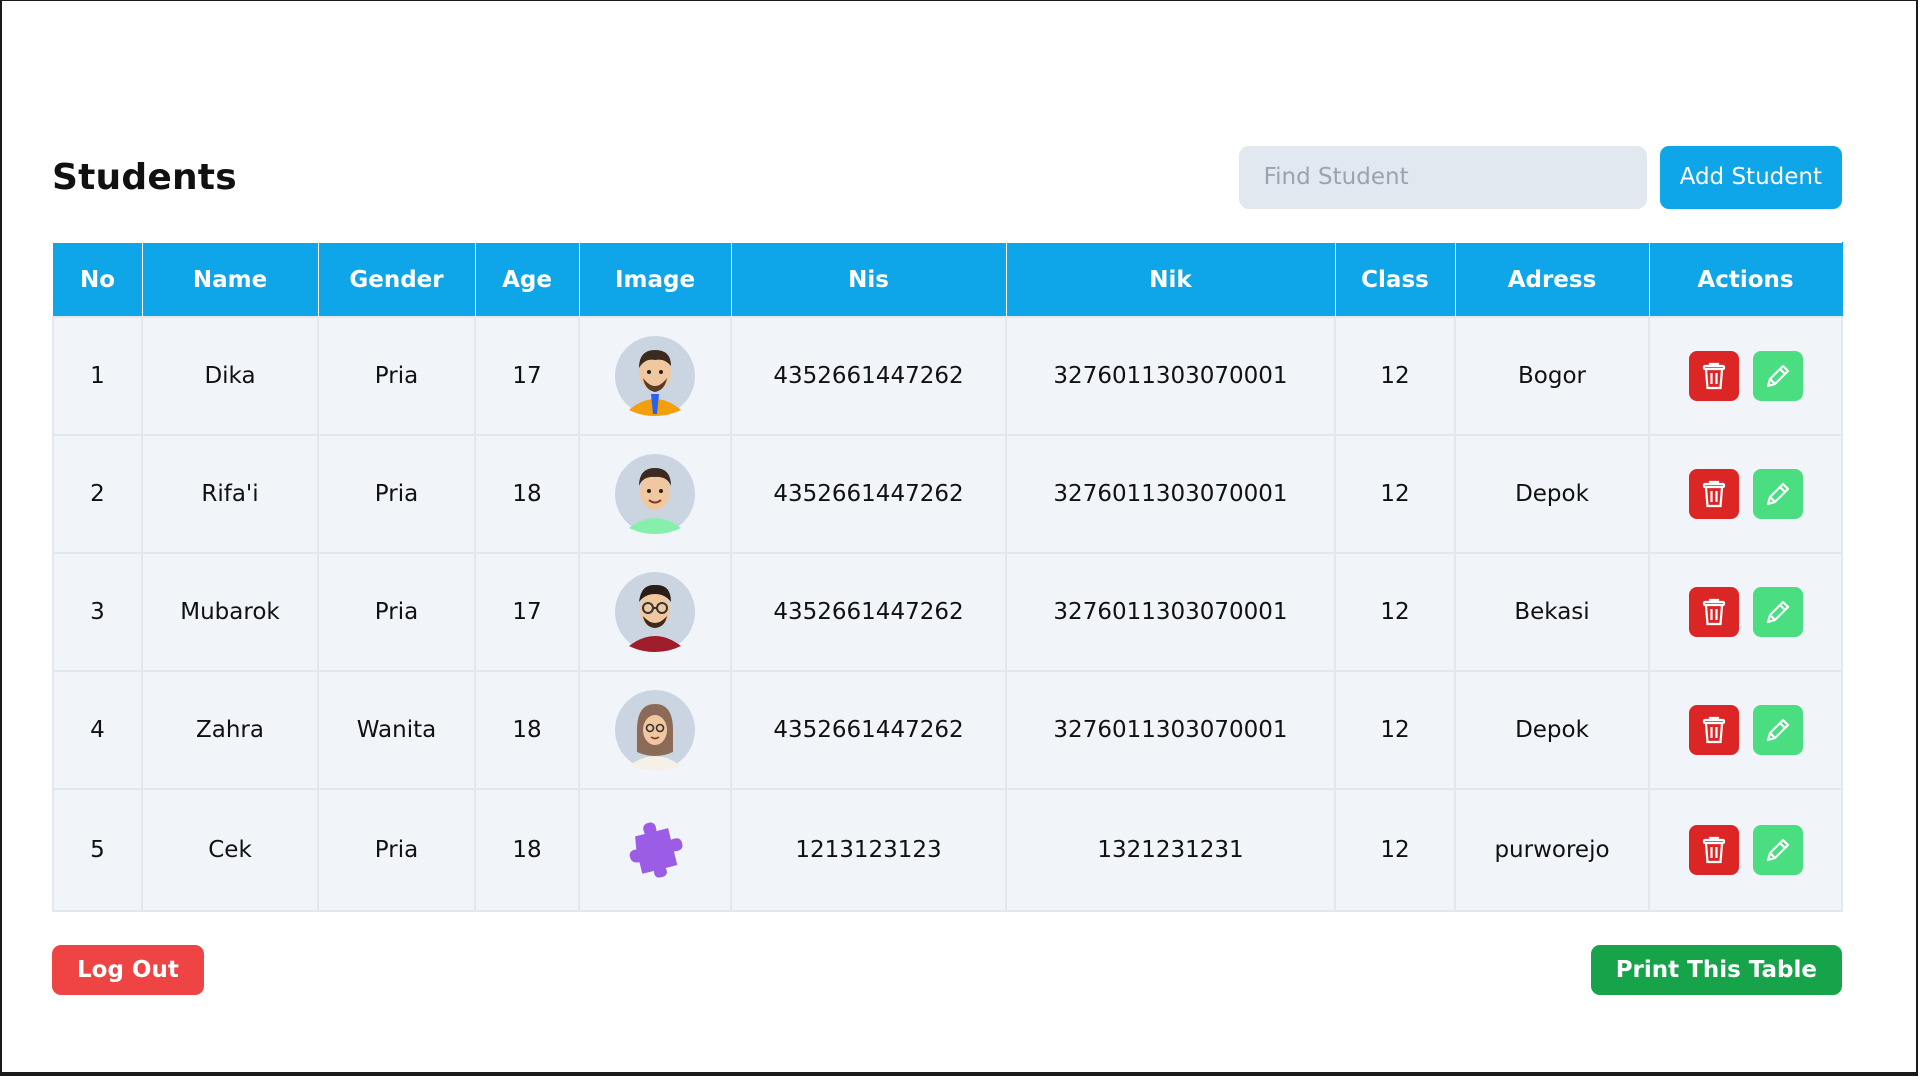 The width and height of the screenshot is (1920, 1080). Describe the element at coordinates (1170, 280) in the screenshot. I see `column-header-nik: Nik` at that location.